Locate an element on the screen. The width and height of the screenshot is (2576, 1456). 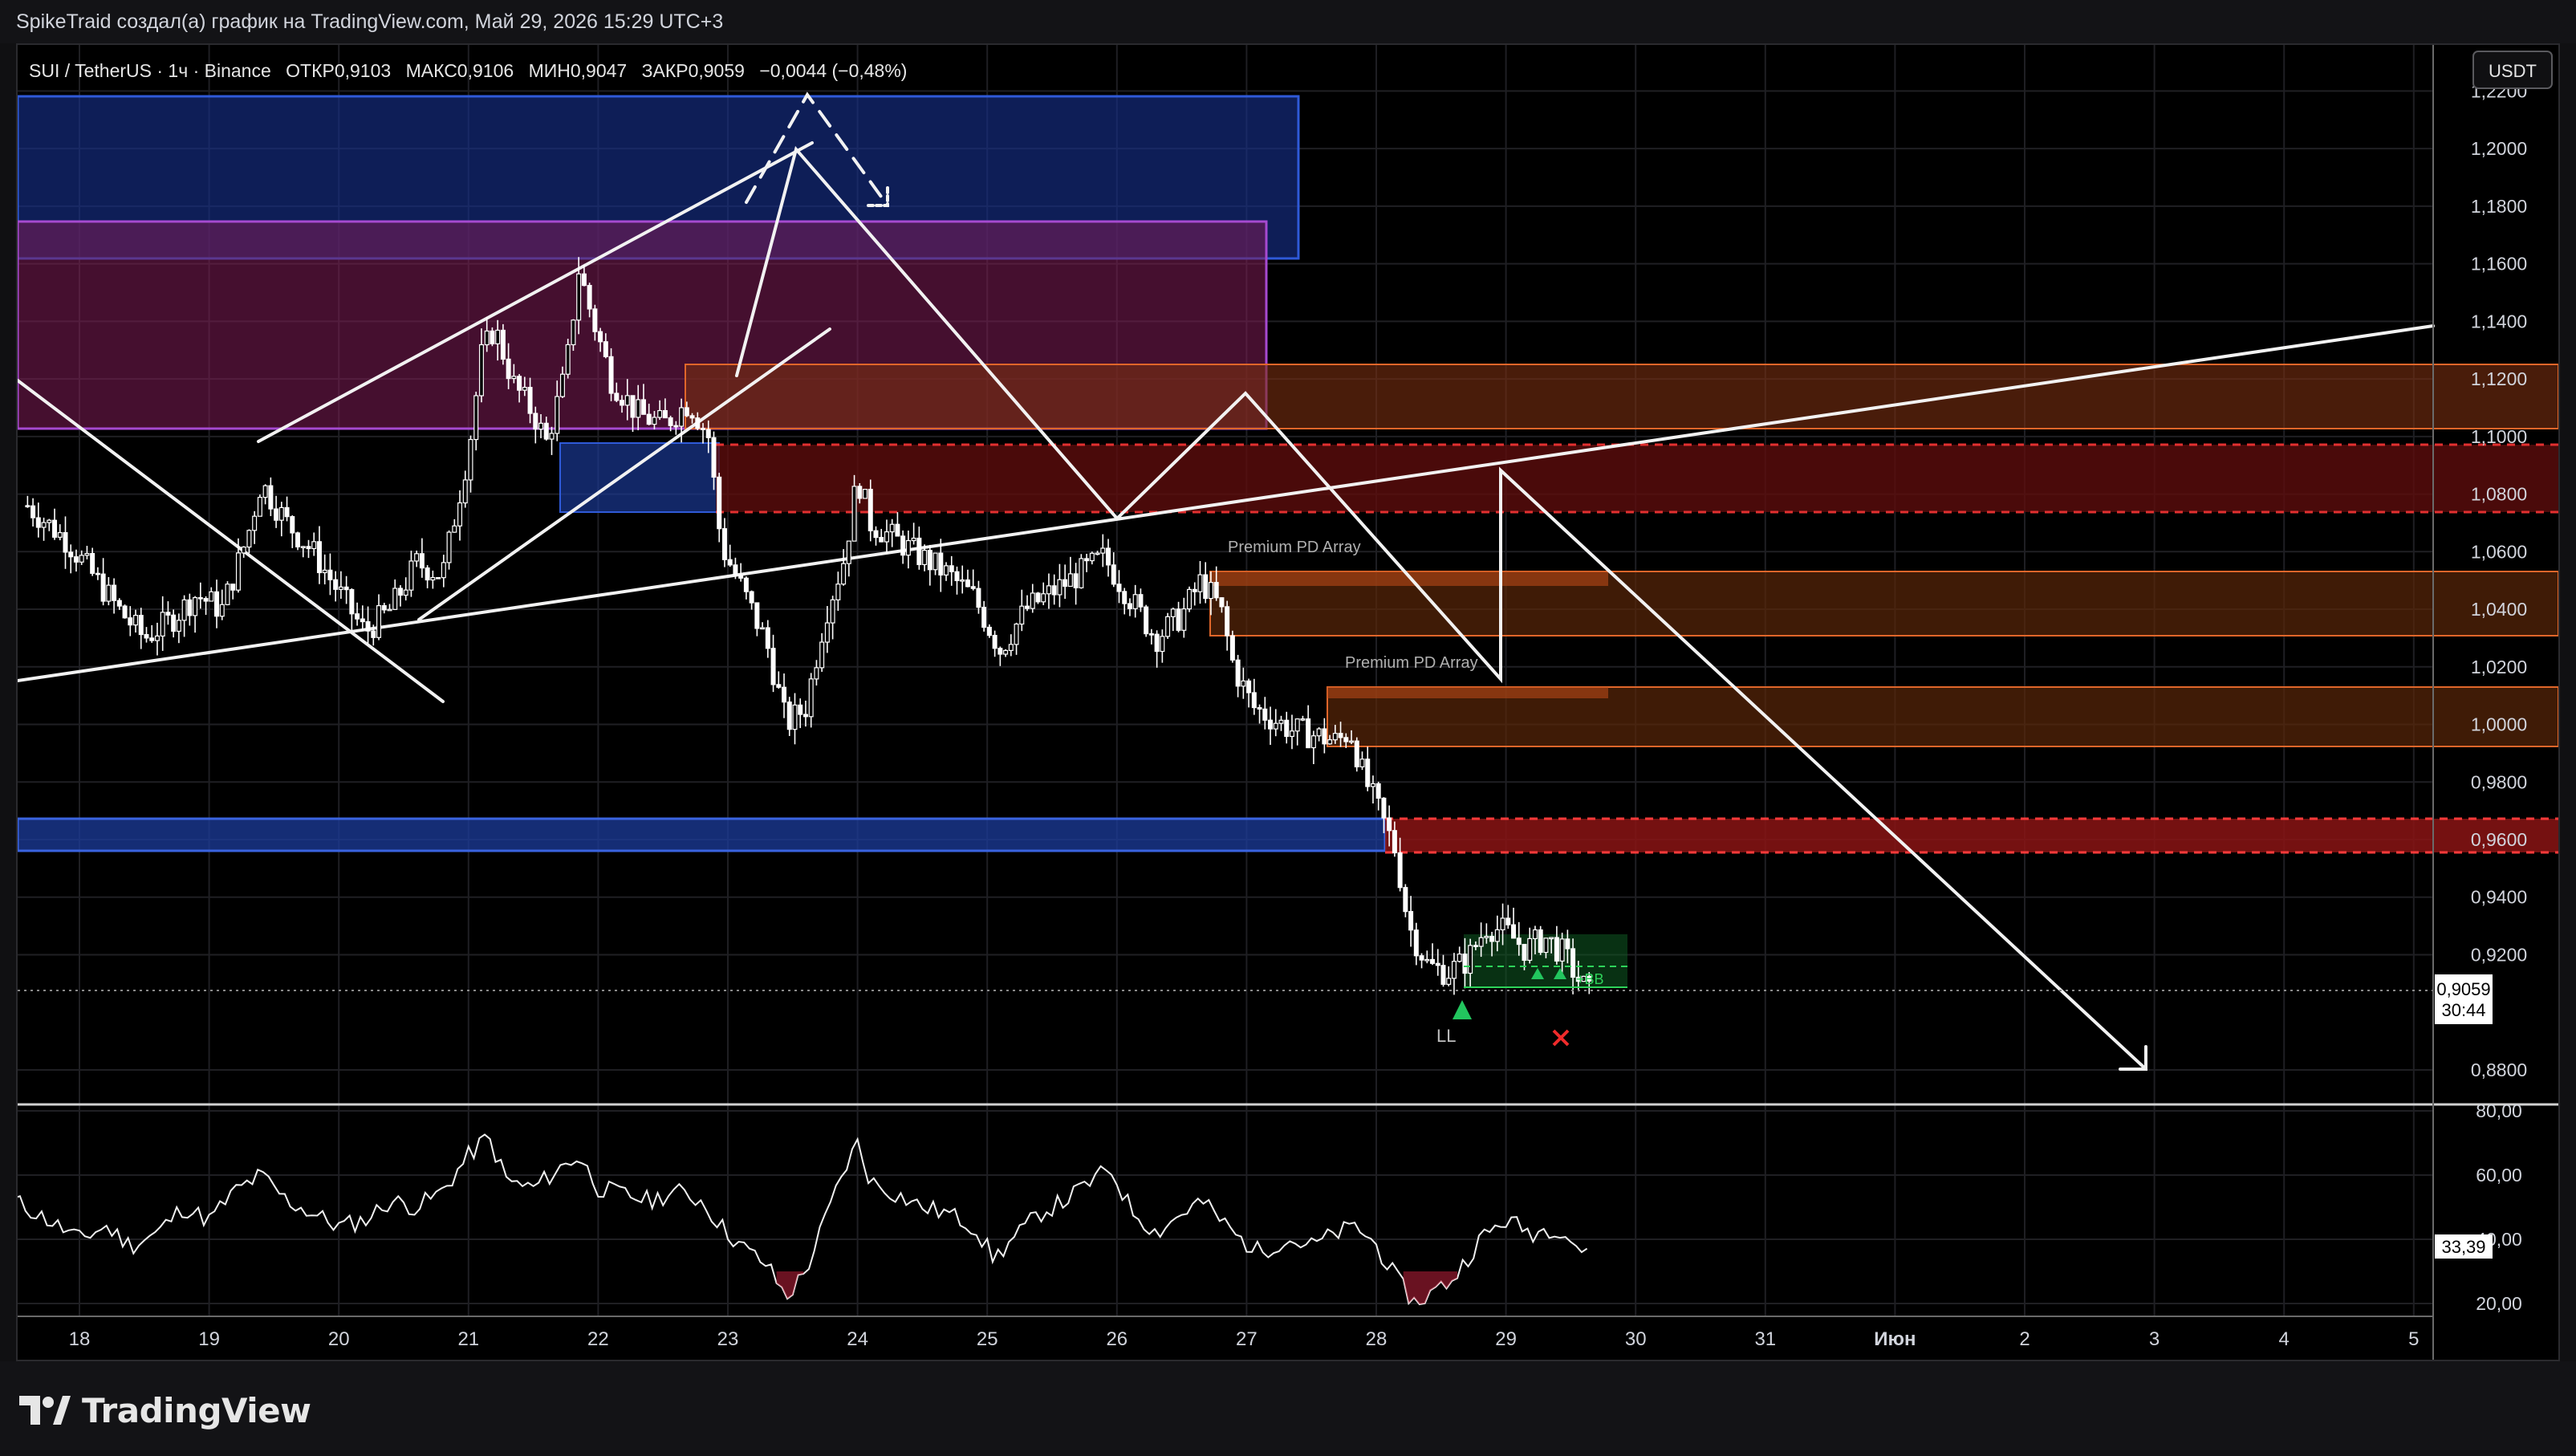
price-tick-label: 0,8800 is located at coordinates (2499, 1069).